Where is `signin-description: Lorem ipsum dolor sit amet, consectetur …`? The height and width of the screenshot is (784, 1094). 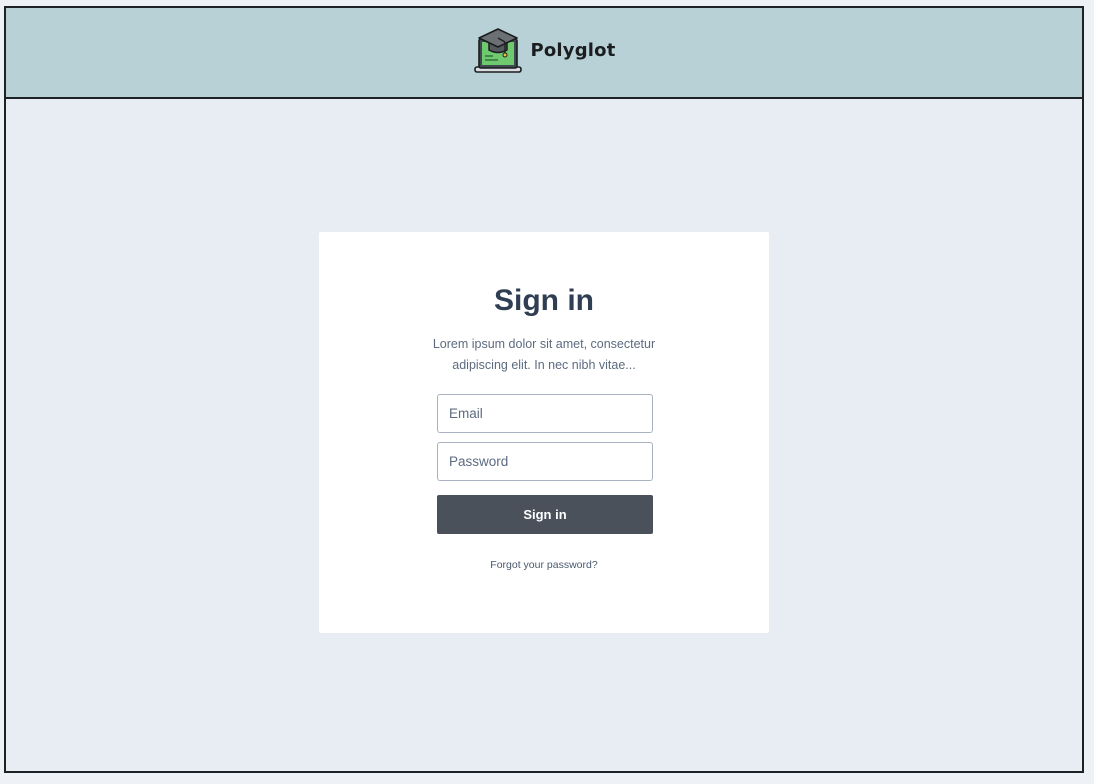 signin-description: Lorem ipsum dolor sit amet, consectetur … is located at coordinates (544, 354).